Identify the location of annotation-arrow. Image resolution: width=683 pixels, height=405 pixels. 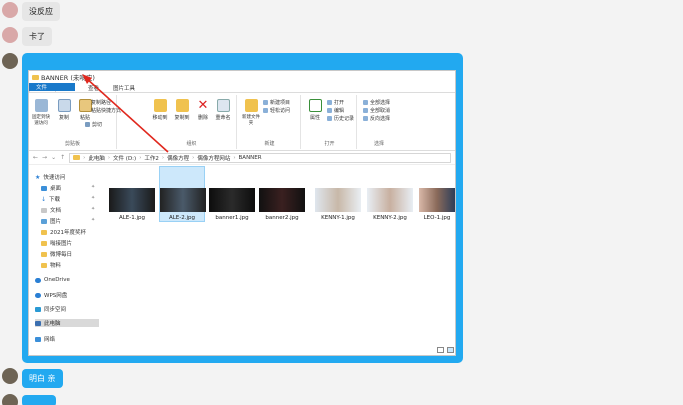
(125, 113).